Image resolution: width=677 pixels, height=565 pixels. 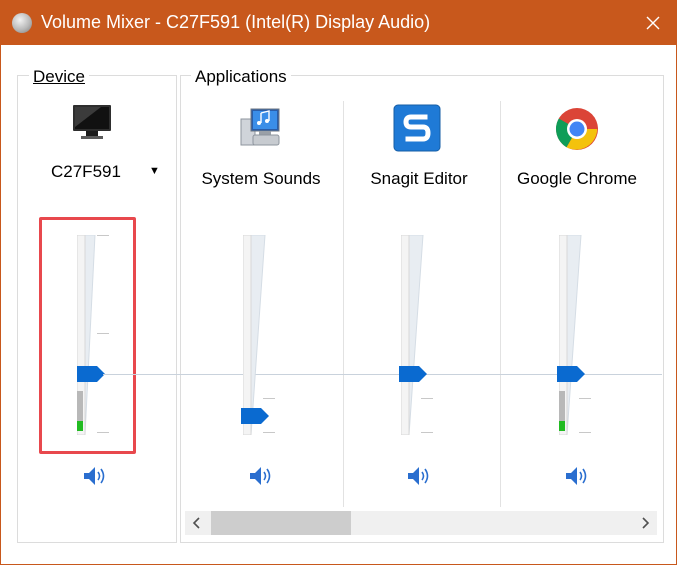 I want to click on chrome-icon, so click(x=576, y=129).